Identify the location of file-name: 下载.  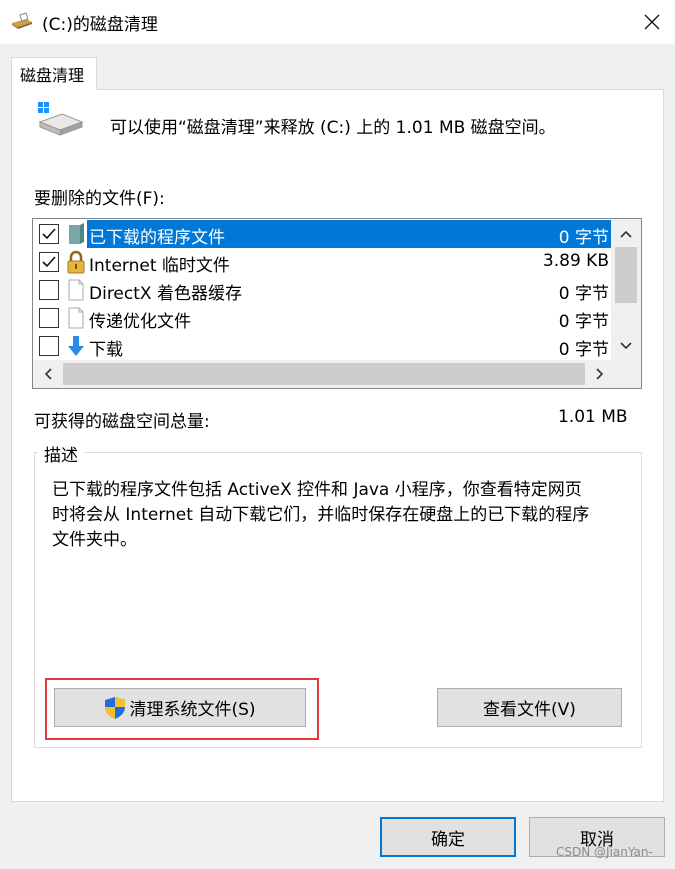
(106, 350).